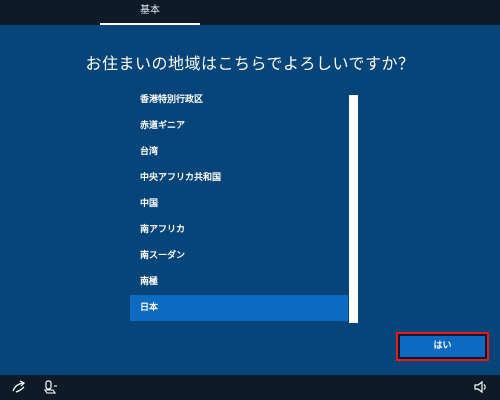 The width and height of the screenshot is (500, 400). Describe the element at coordinates (239, 282) in the screenshot. I see `list-item: 南極` at that location.